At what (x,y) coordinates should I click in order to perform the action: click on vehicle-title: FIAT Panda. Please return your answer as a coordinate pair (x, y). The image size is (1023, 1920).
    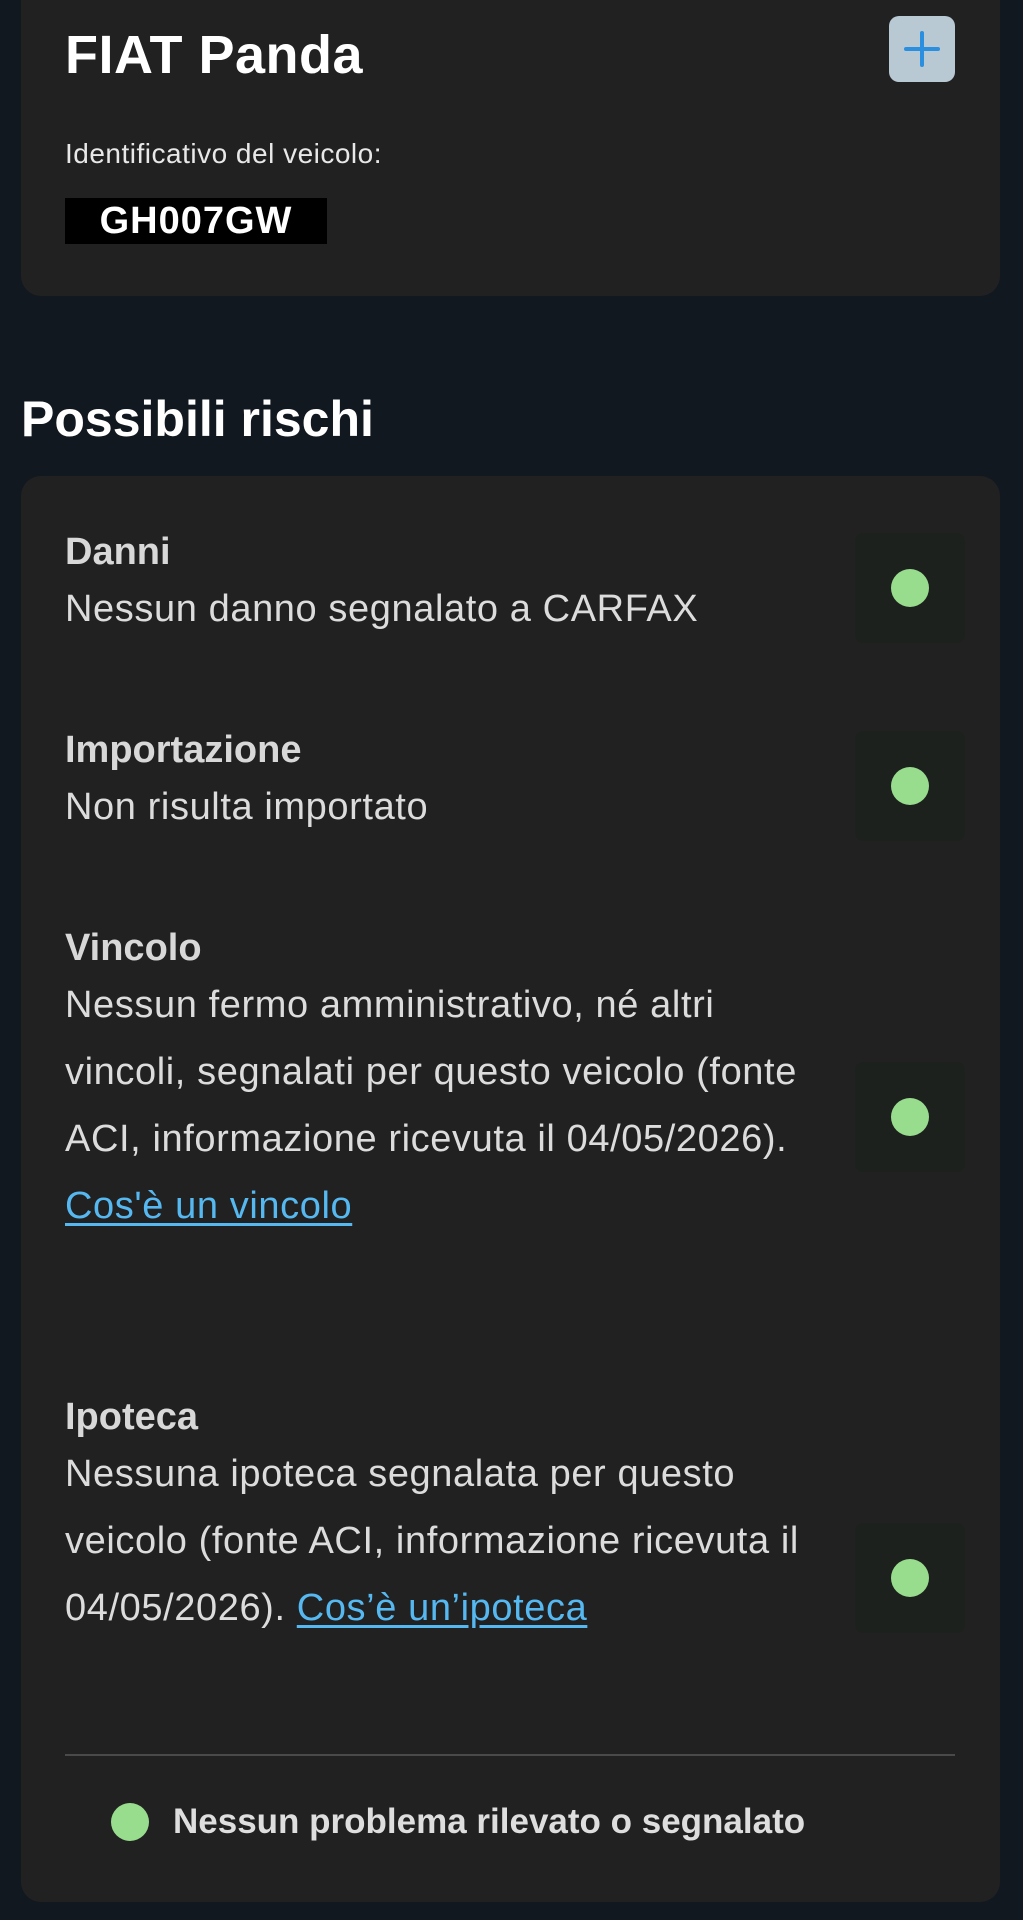
    Looking at the image, I should click on (214, 55).